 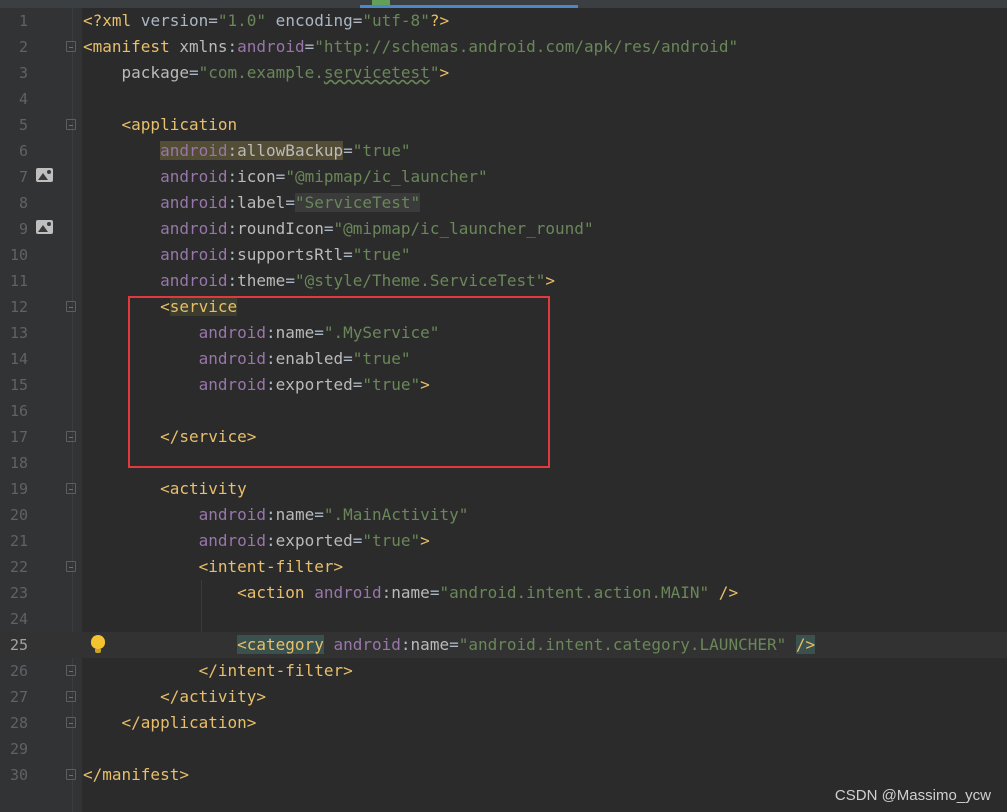 What do you see at coordinates (18, 749) in the screenshot?
I see `line-number: 29` at bounding box center [18, 749].